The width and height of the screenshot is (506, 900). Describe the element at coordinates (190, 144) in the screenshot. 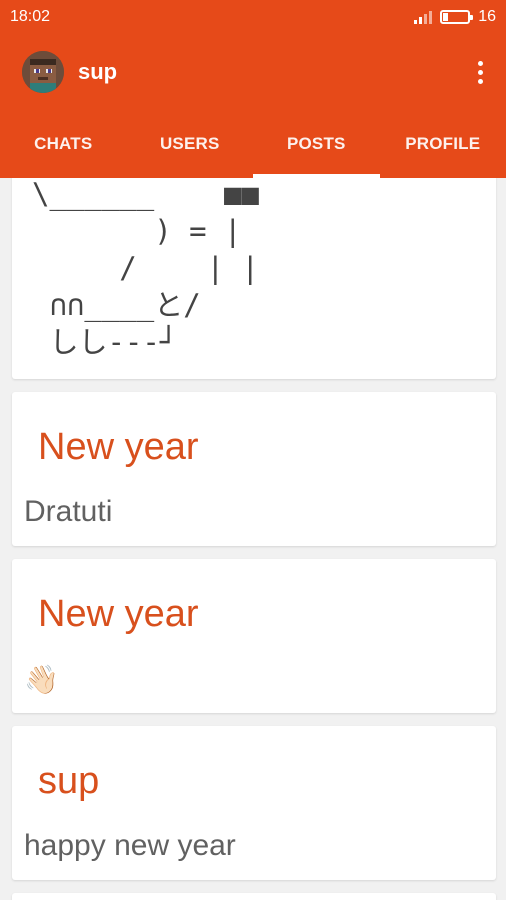

I see `tab-users: USERS` at that location.